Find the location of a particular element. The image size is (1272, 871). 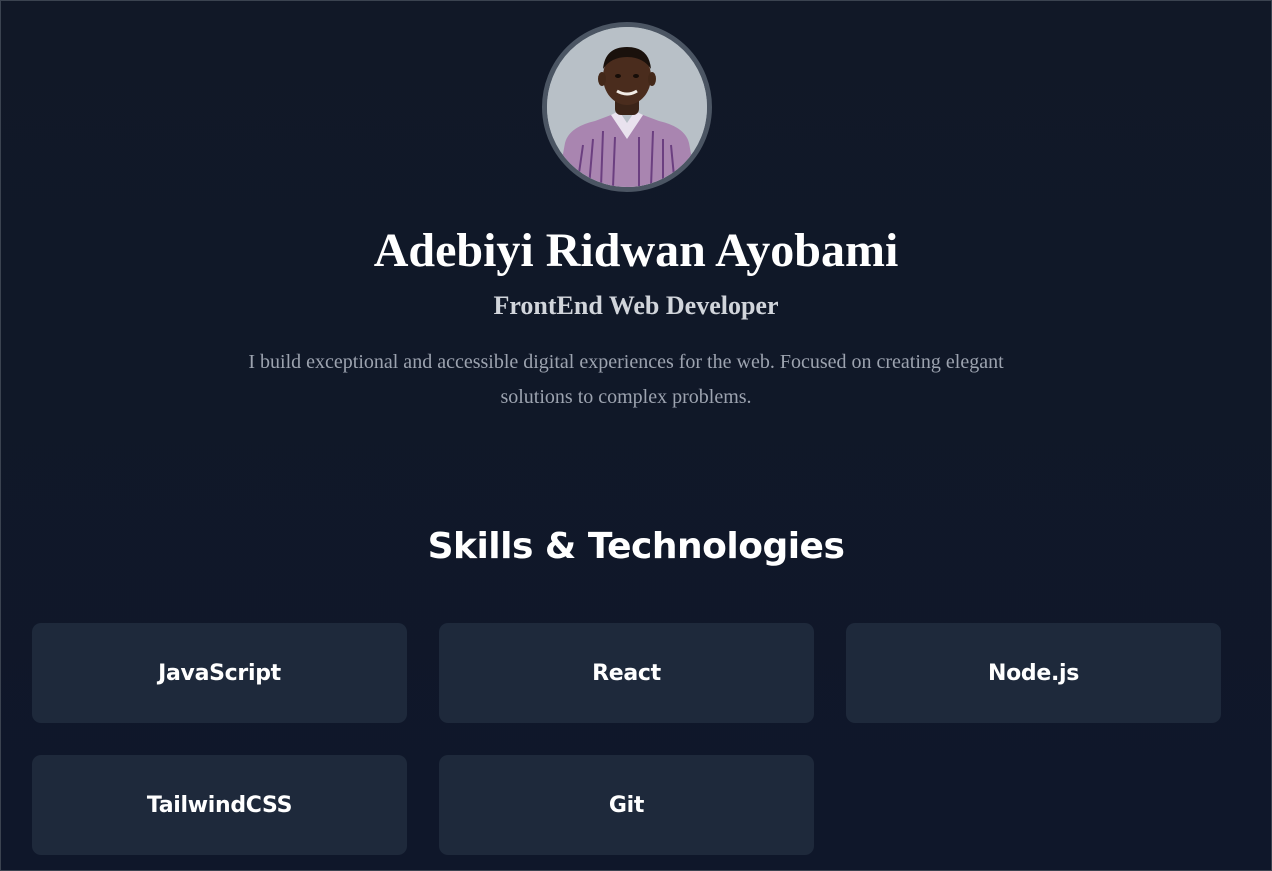

profile-role: FrontEnd Web Developer is located at coordinates (636, 305).